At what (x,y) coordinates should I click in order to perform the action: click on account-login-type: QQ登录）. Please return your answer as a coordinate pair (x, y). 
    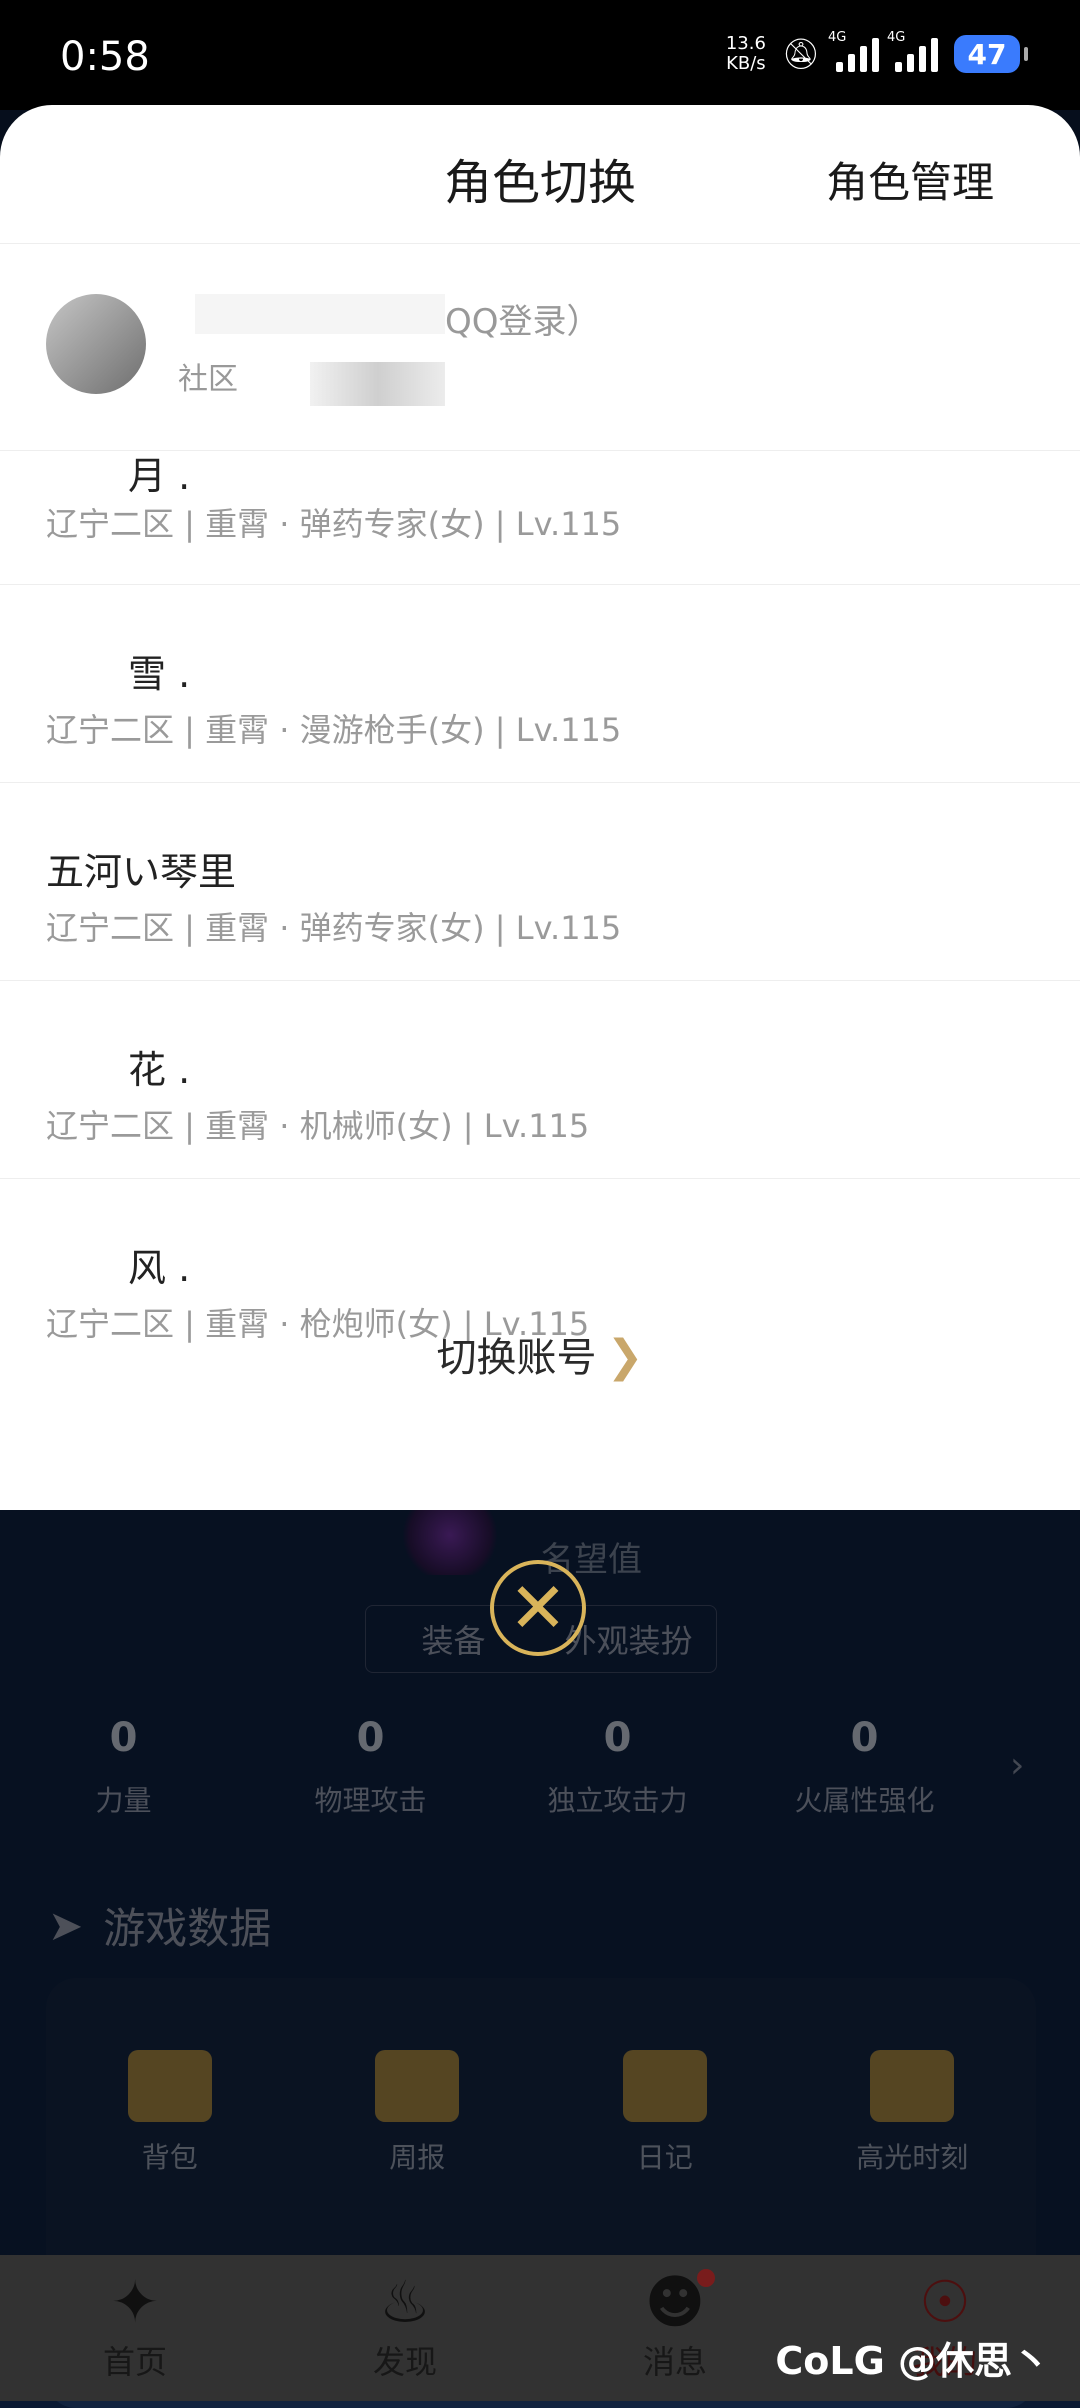
    Looking at the image, I should click on (523, 322).